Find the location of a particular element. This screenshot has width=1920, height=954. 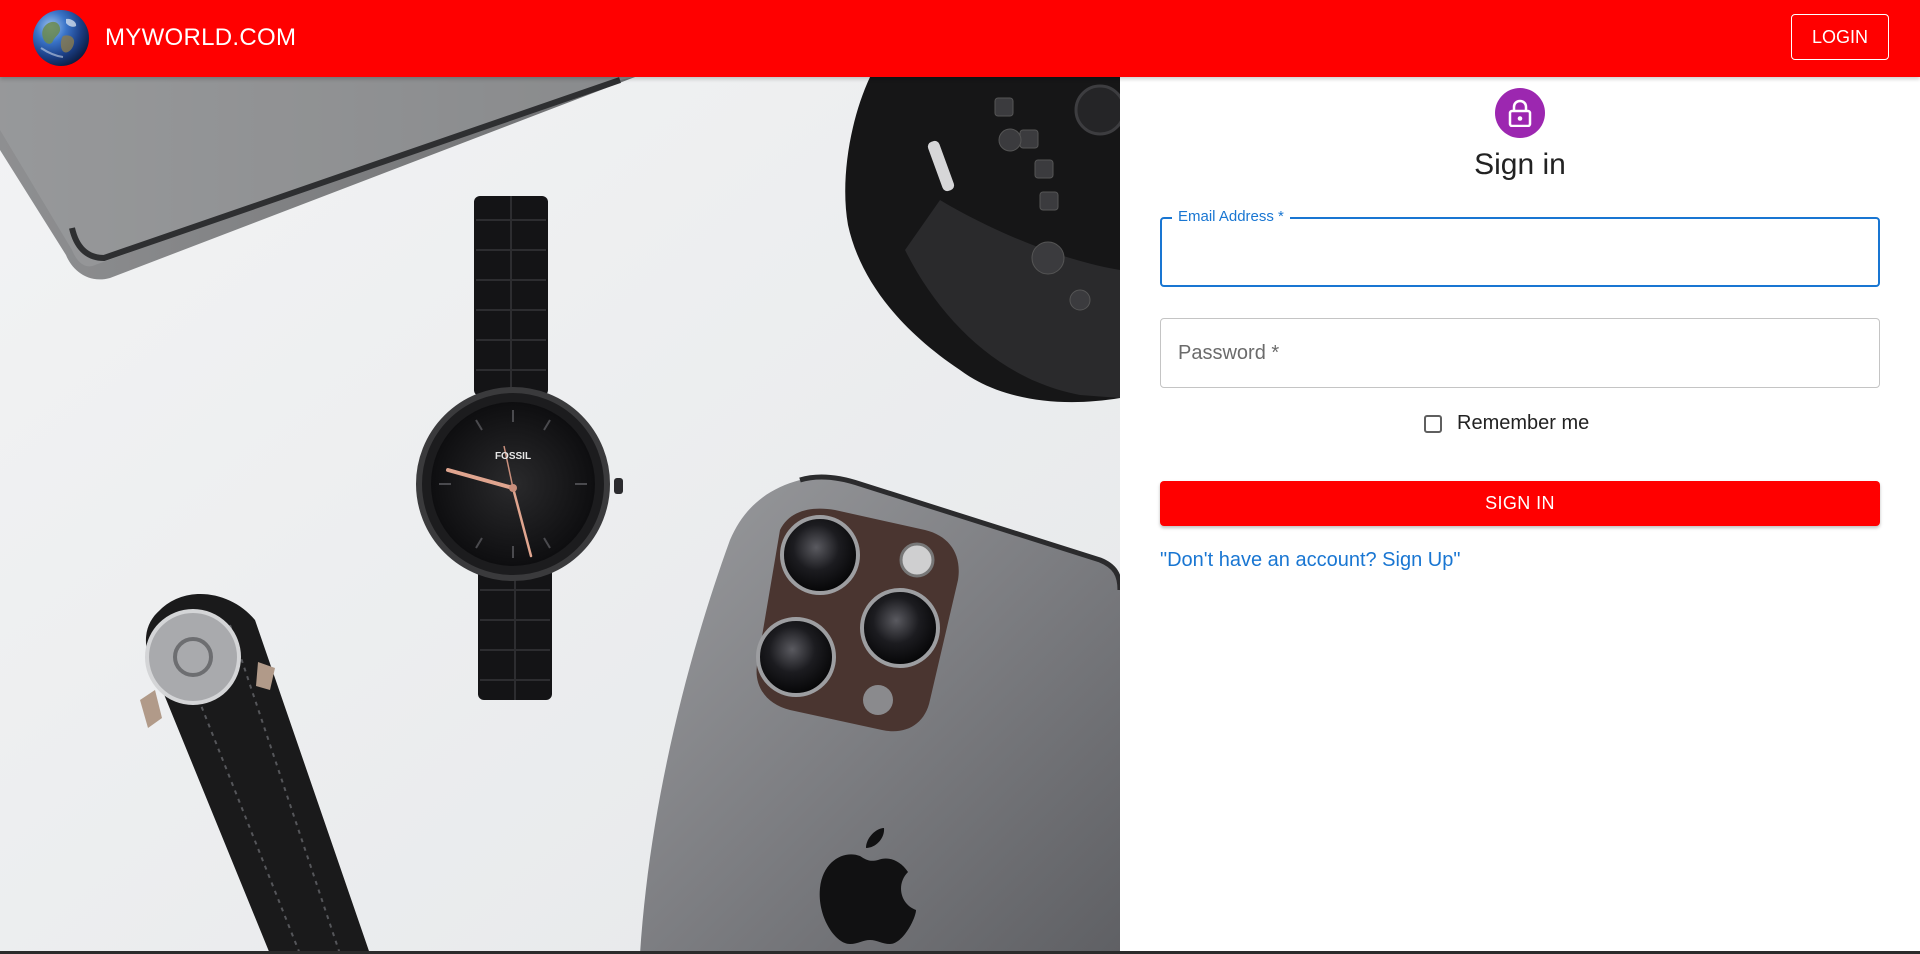

login-button: LOGIN is located at coordinates (1840, 37).